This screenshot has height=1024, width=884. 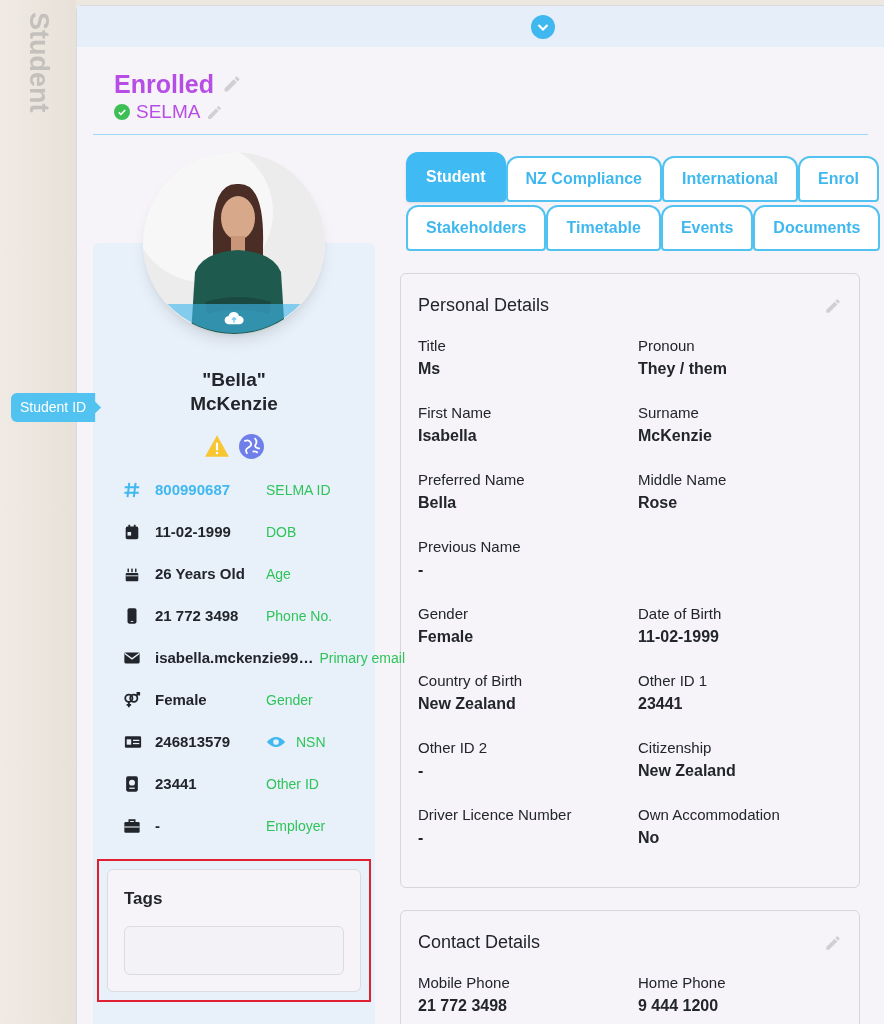 I want to click on tab: Enrol, so click(x=838, y=179).